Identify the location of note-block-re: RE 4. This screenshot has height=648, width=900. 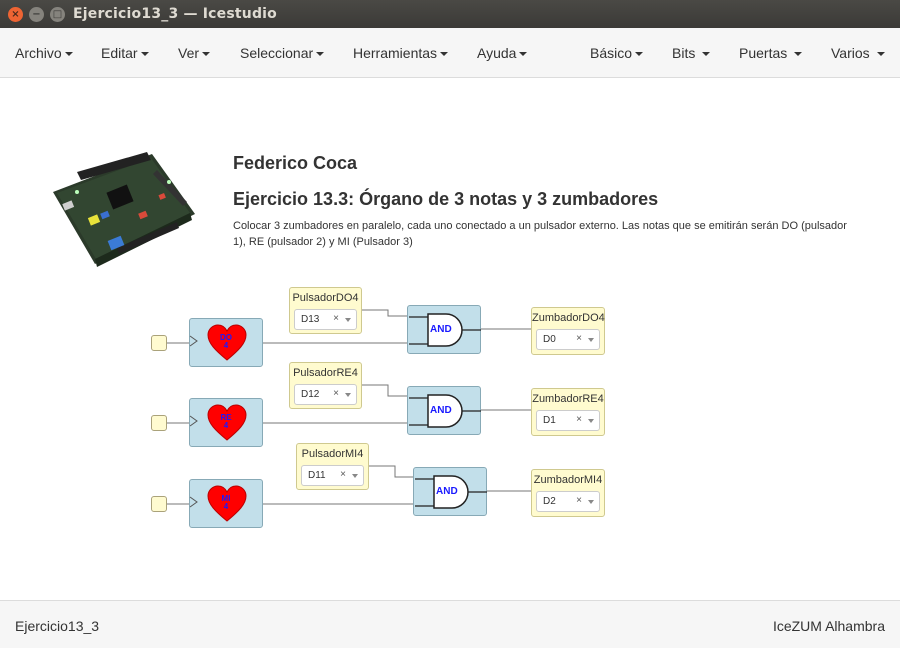
(226, 422).